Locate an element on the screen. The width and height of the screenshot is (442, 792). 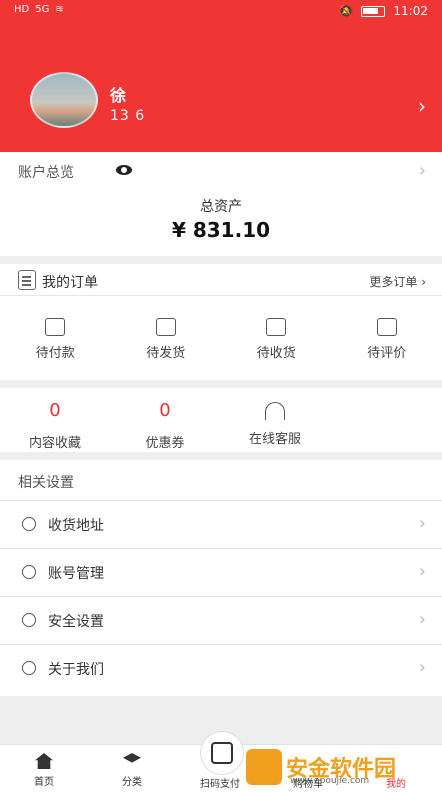
wifi-icon: ≋ is located at coordinates (59, 9).